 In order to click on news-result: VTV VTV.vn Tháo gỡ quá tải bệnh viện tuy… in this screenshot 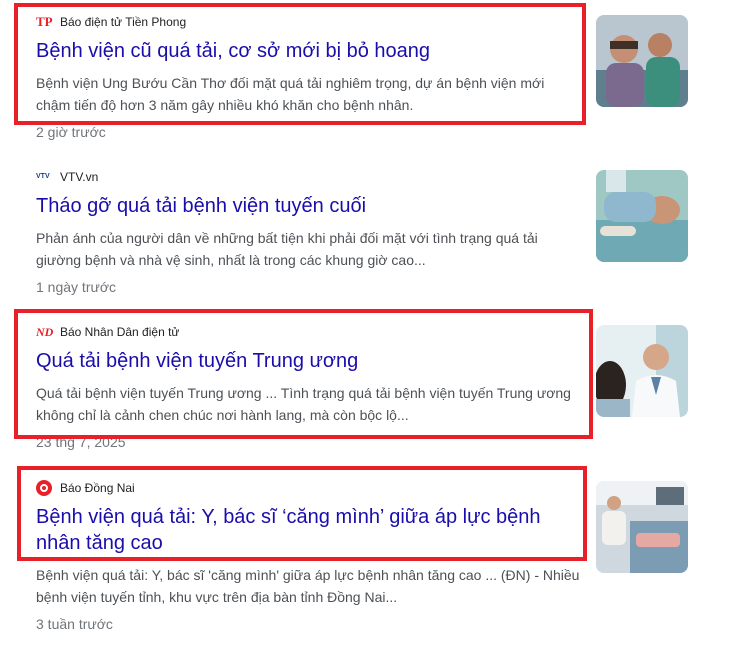, I will do `click(308, 231)`.